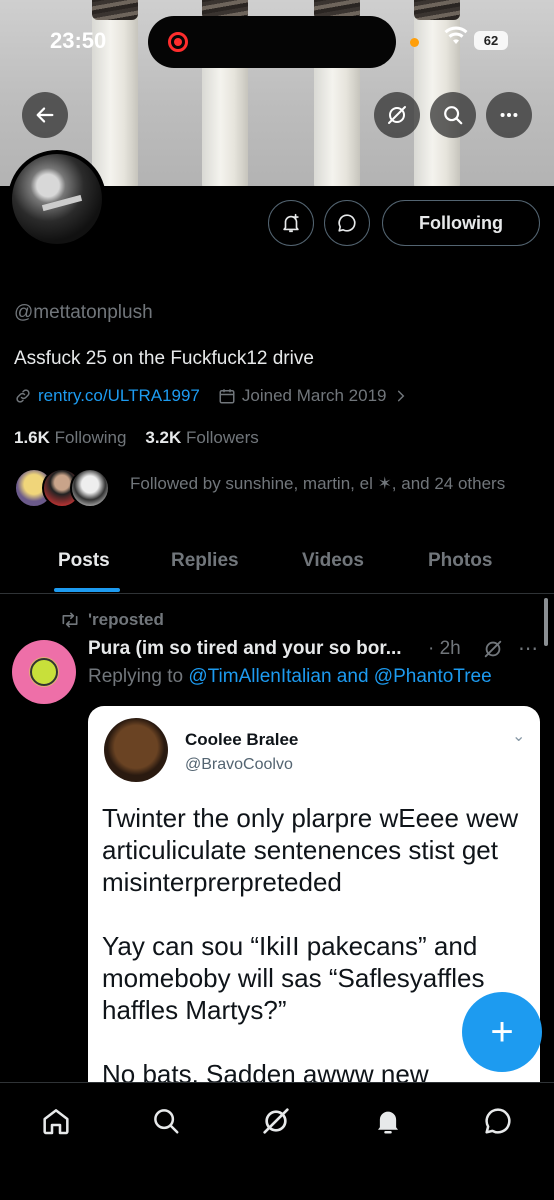 The width and height of the screenshot is (554, 1200). I want to click on tab-posts: Posts, so click(84, 561).